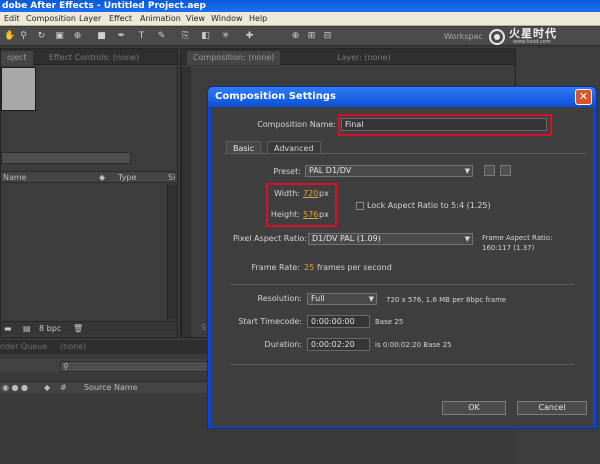  I want to click on preset-value: PAL D1/DV, so click(330, 170).